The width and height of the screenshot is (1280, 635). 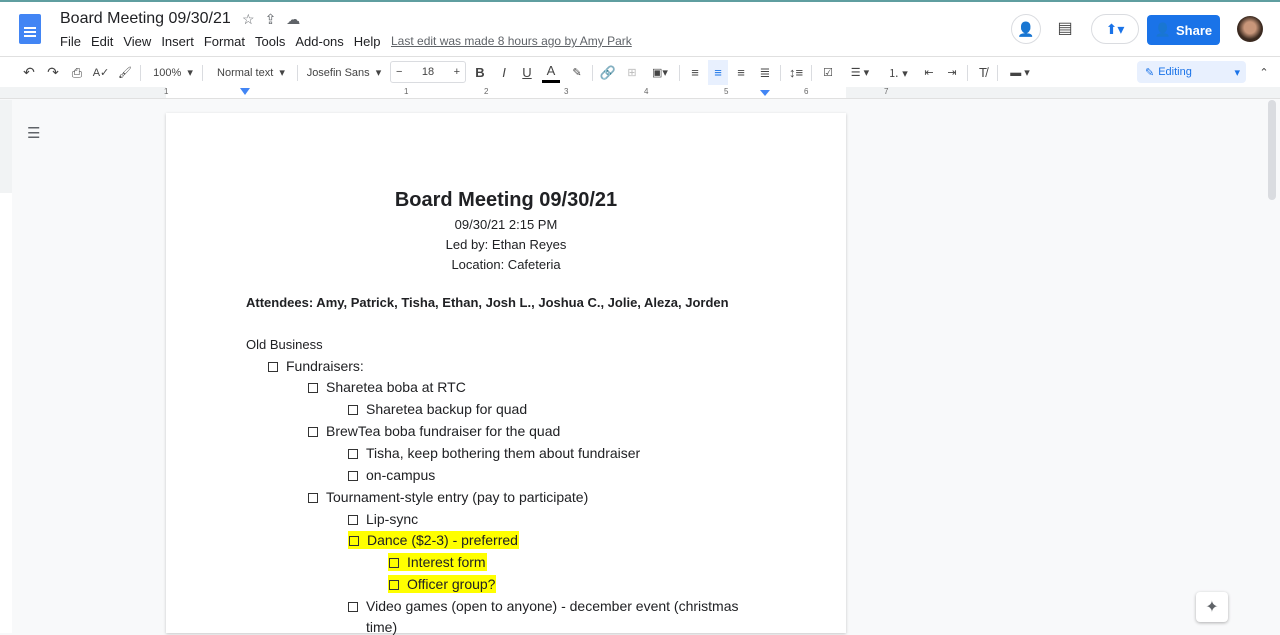 What do you see at coordinates (137, 41) in the screenshot?
I see `menu-view: View` at bounding box center [137, 41].